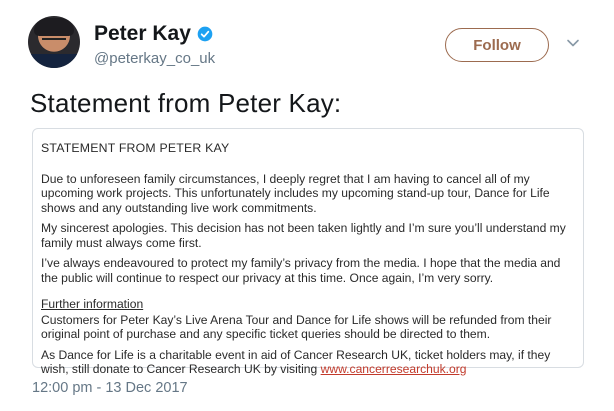 This screenshot has height=411, width=614. What do you see at coordinates (92, 304) in the screenshot?
I see `further-information-heading: Further information` at bounding box center [92, 304].